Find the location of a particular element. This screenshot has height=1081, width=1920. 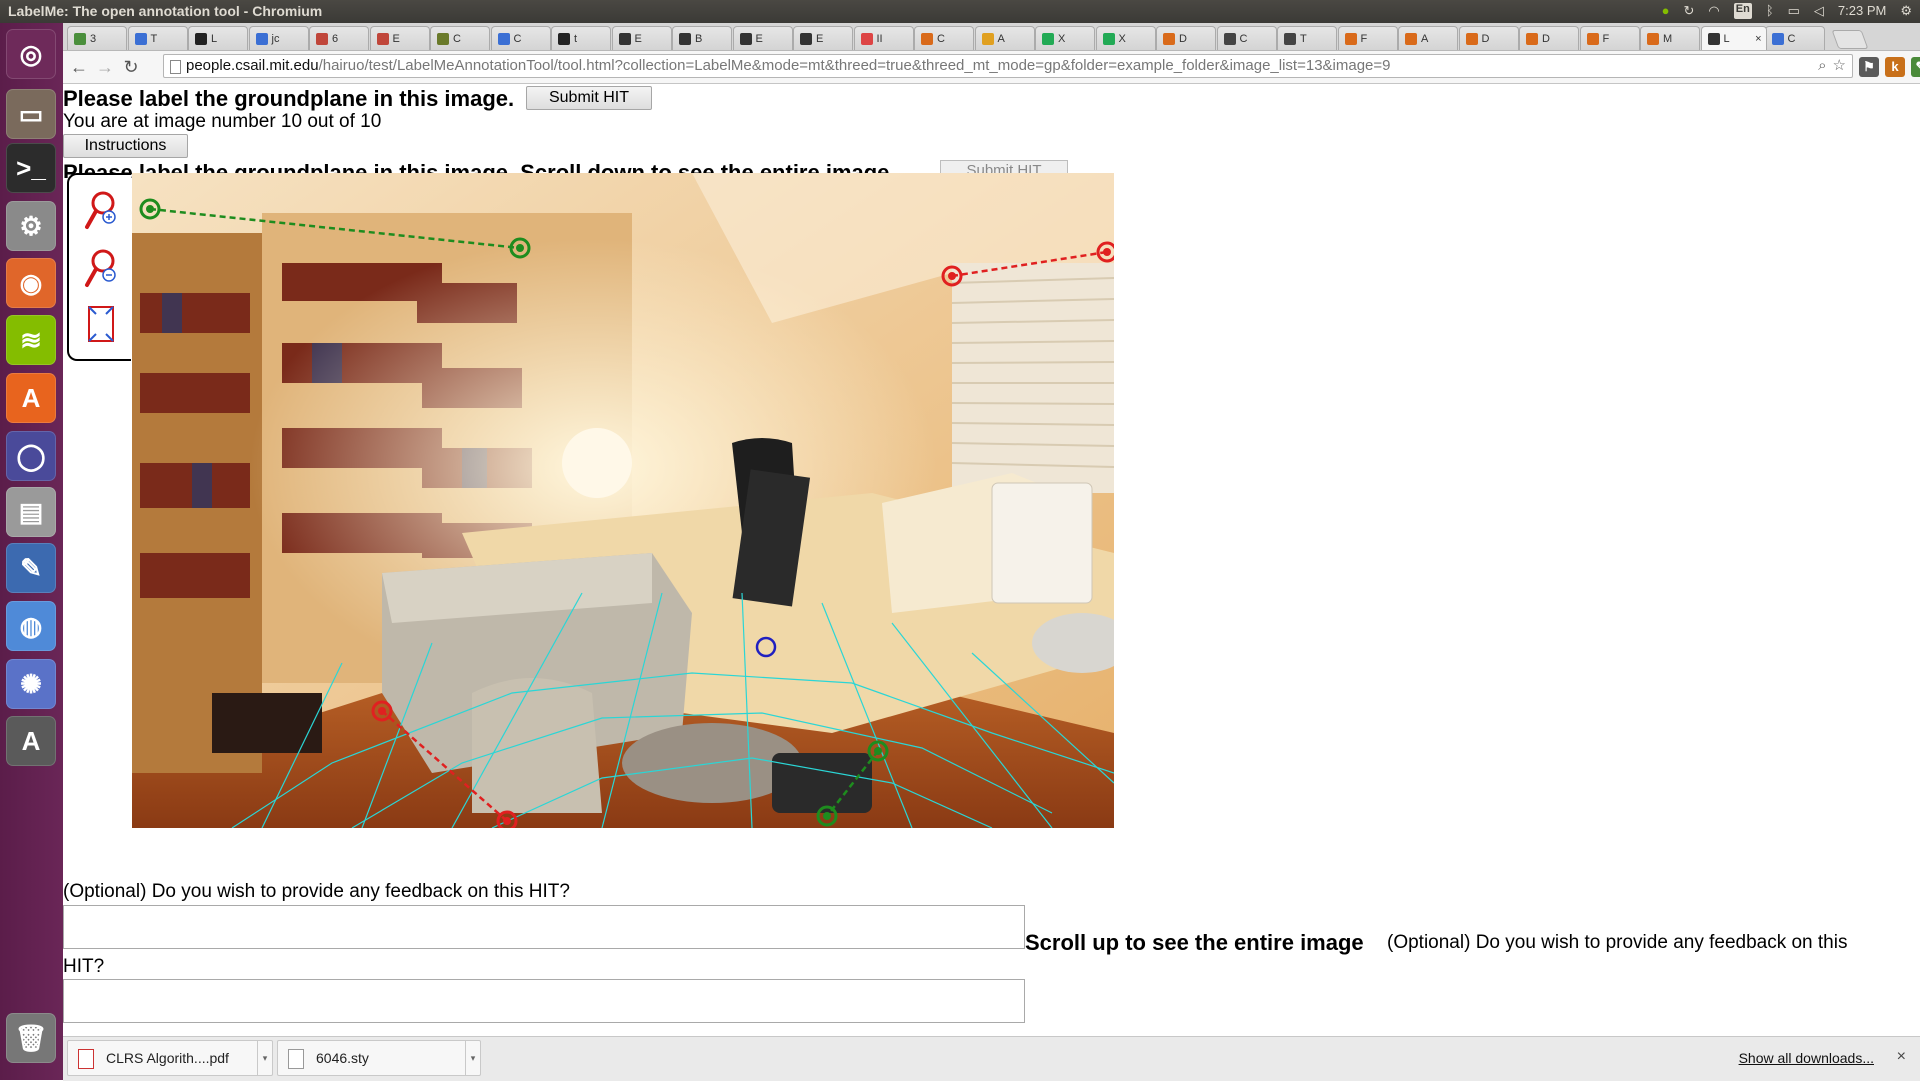

url-host: people.csail.mit.edu is located at coordinates (252, 65).